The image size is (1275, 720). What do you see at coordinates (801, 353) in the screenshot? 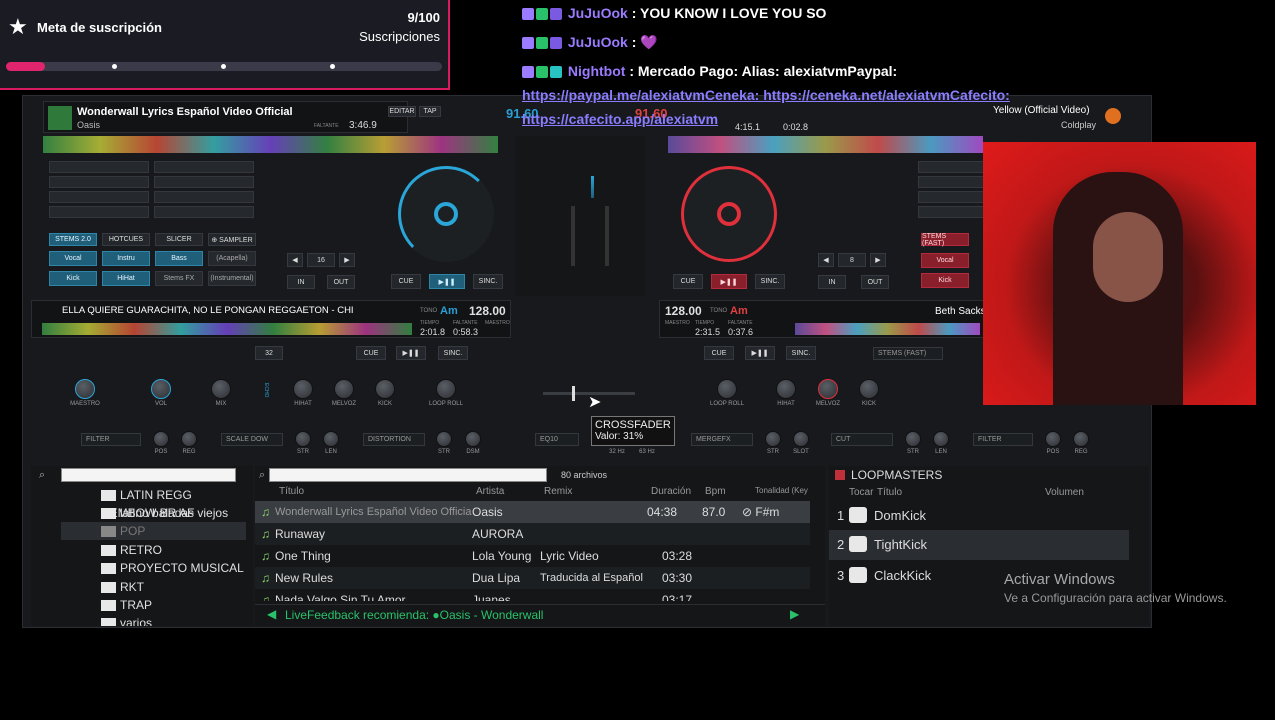
I see `deck-d-sync-button: SINC.` at bounding box center [801, 353].